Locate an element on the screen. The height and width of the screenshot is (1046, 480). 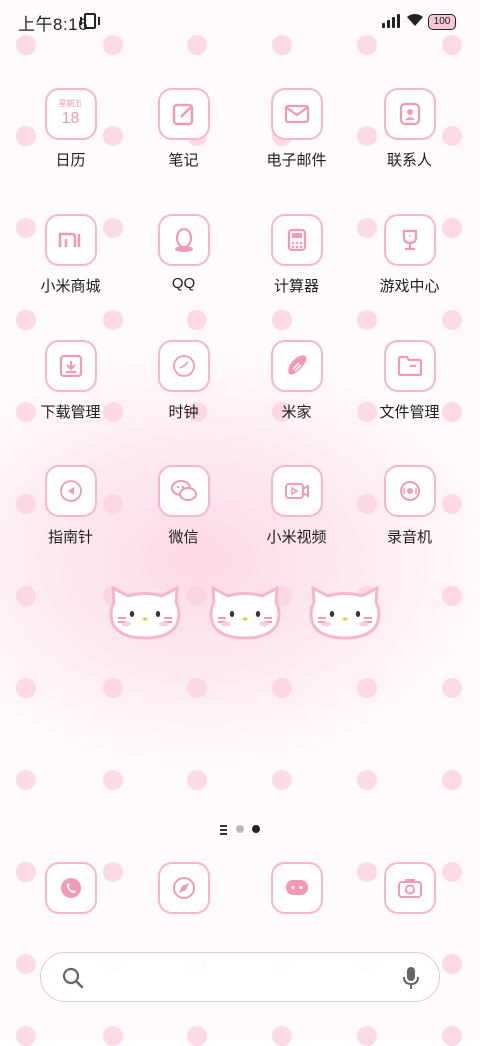
dock-camera is located at coordinates (409, 888).